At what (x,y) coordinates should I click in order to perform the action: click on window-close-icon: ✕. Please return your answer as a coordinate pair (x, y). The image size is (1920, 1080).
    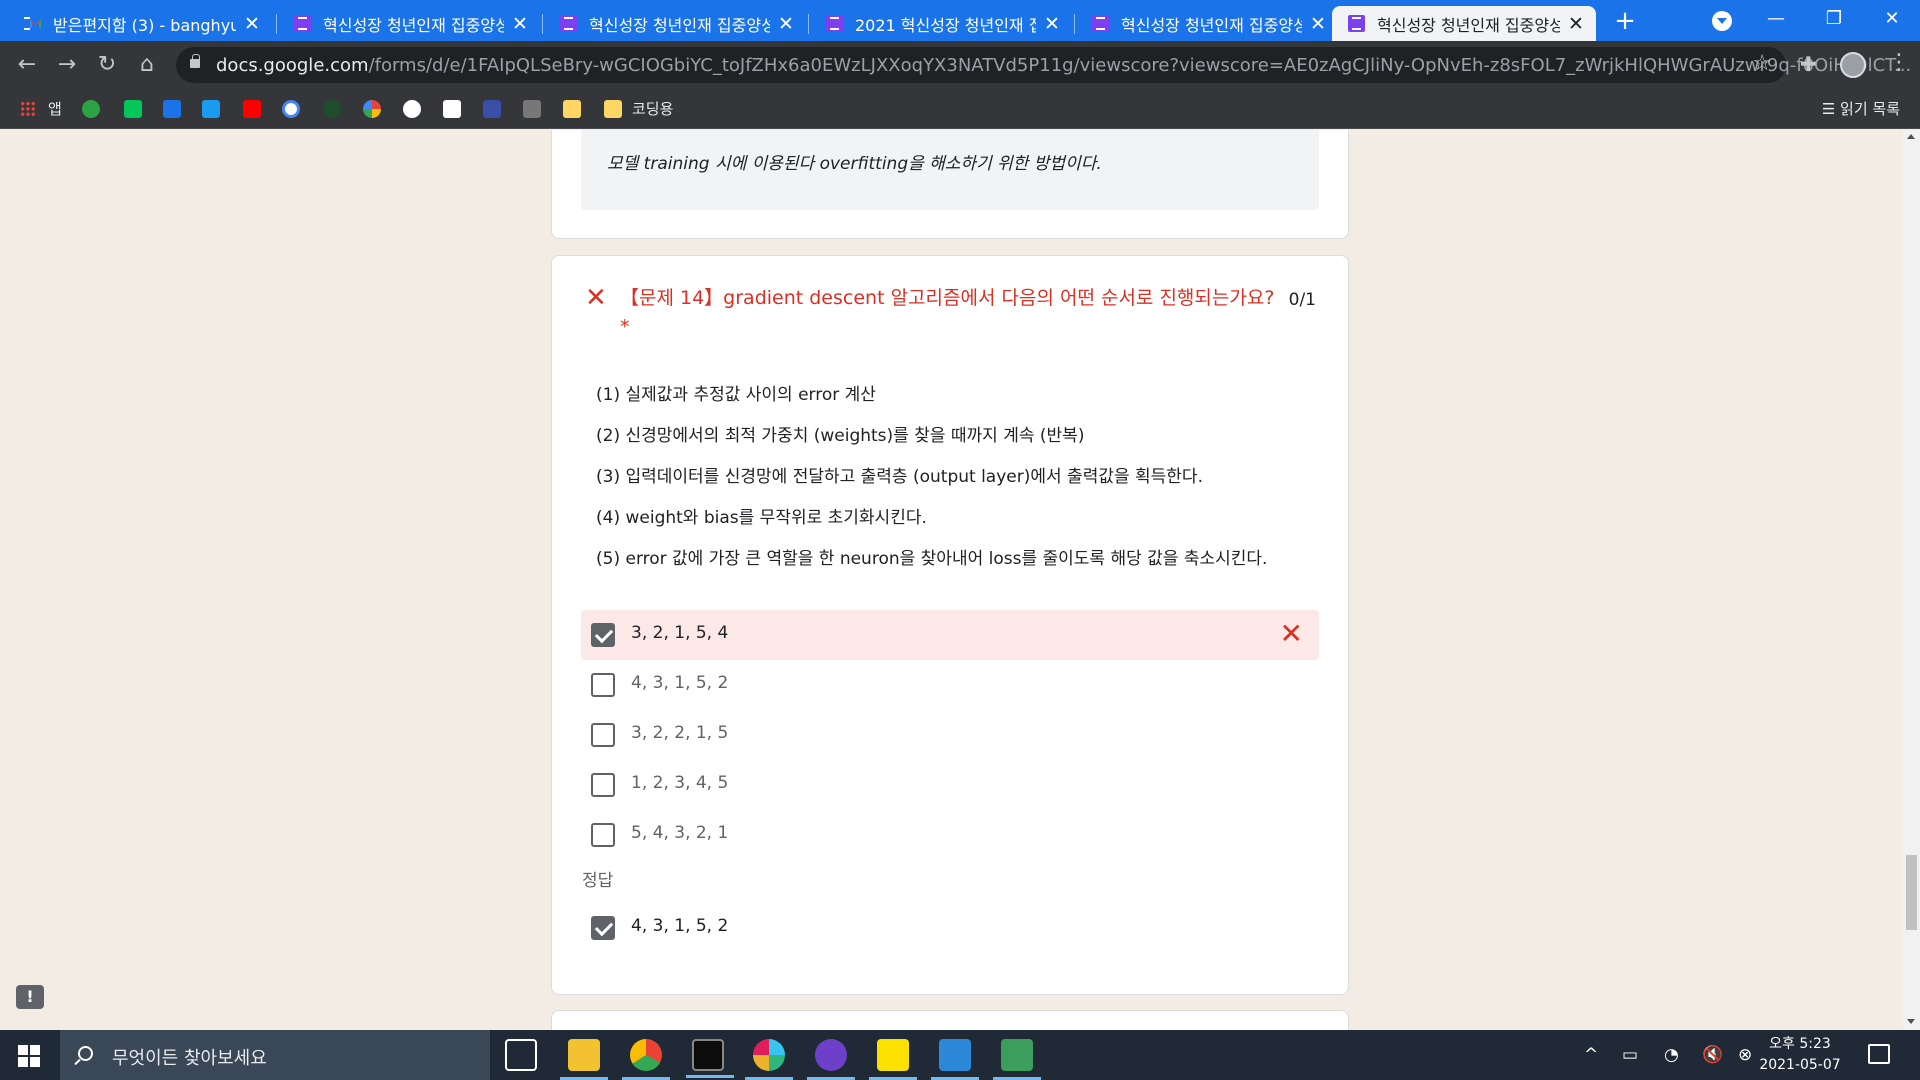
    Looking at the image, I should click on (1892, 19).